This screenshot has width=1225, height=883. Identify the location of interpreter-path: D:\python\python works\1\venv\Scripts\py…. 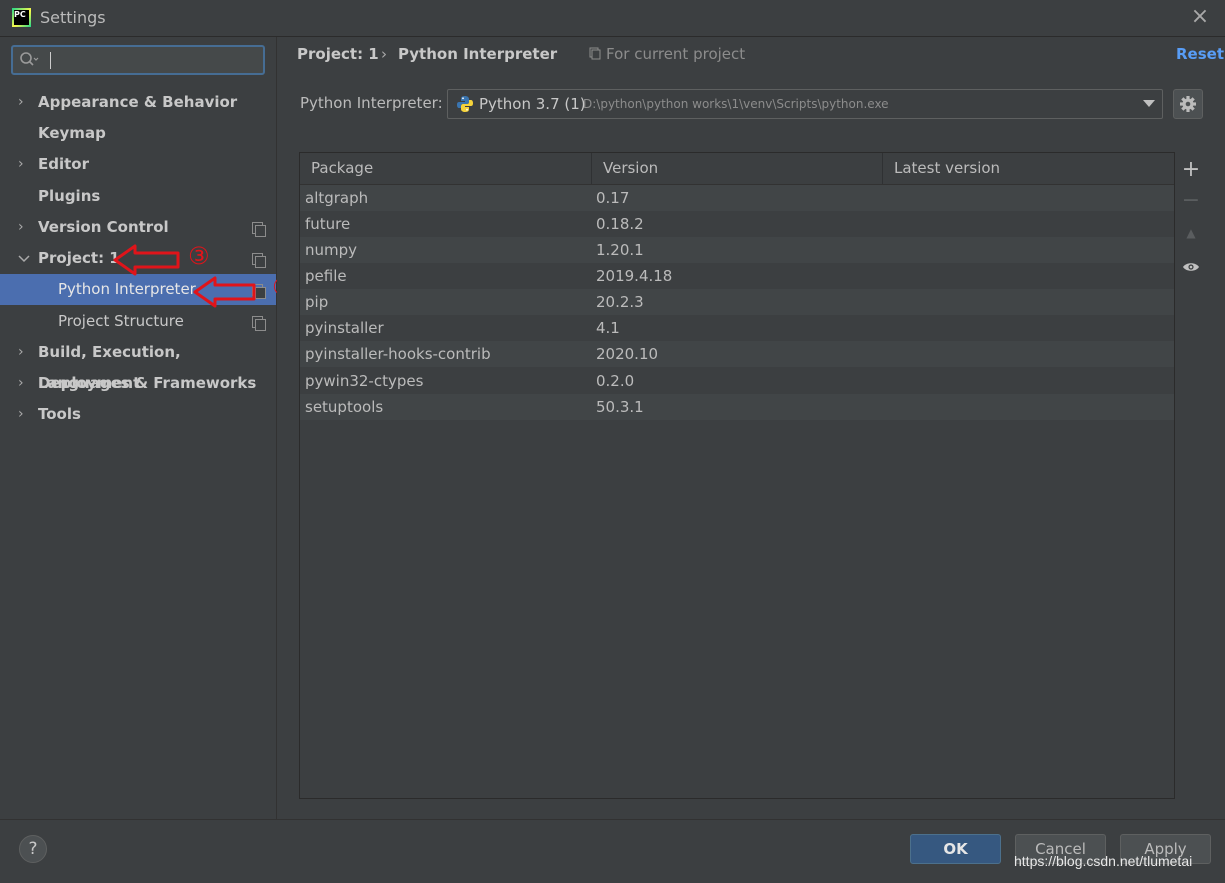
(736, 104).